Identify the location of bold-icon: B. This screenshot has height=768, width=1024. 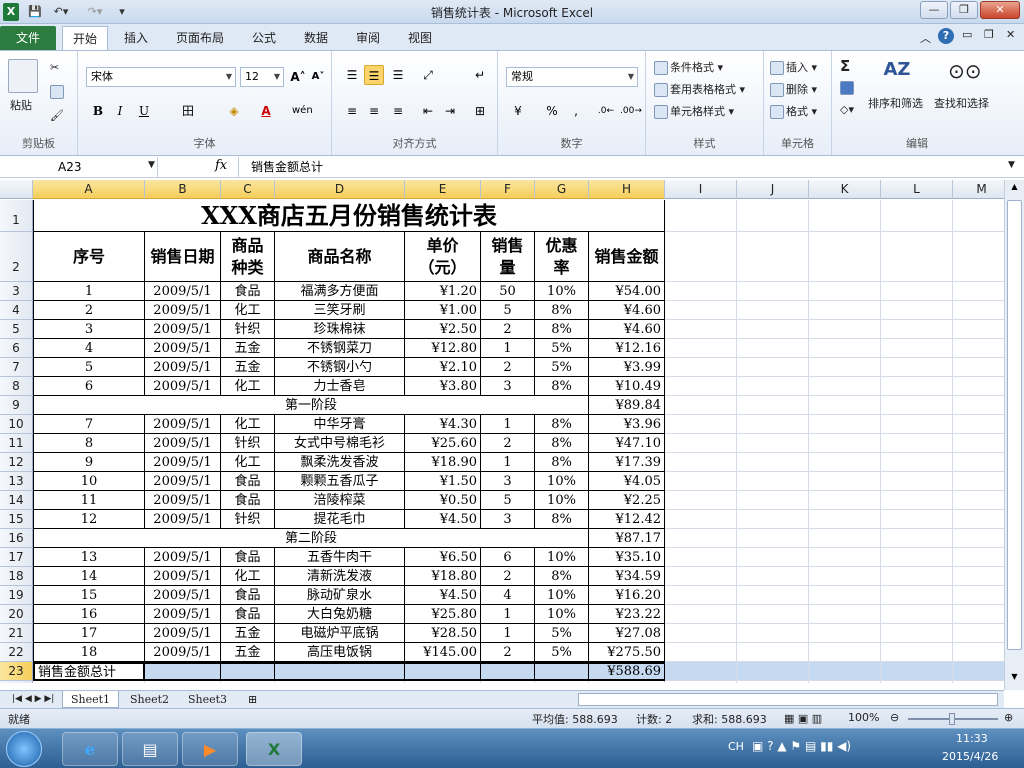
(98, 111).